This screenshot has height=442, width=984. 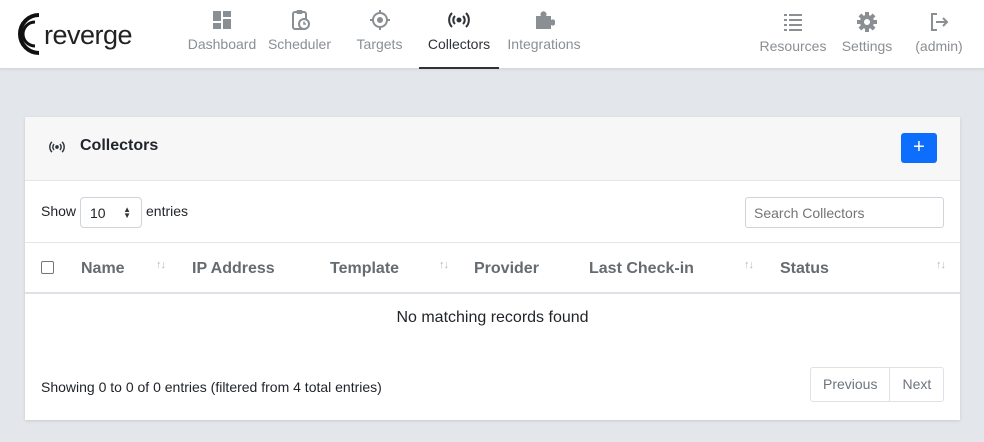 I want to click on sort-asc-icon: ↑↓, so click(x=161, y=265).